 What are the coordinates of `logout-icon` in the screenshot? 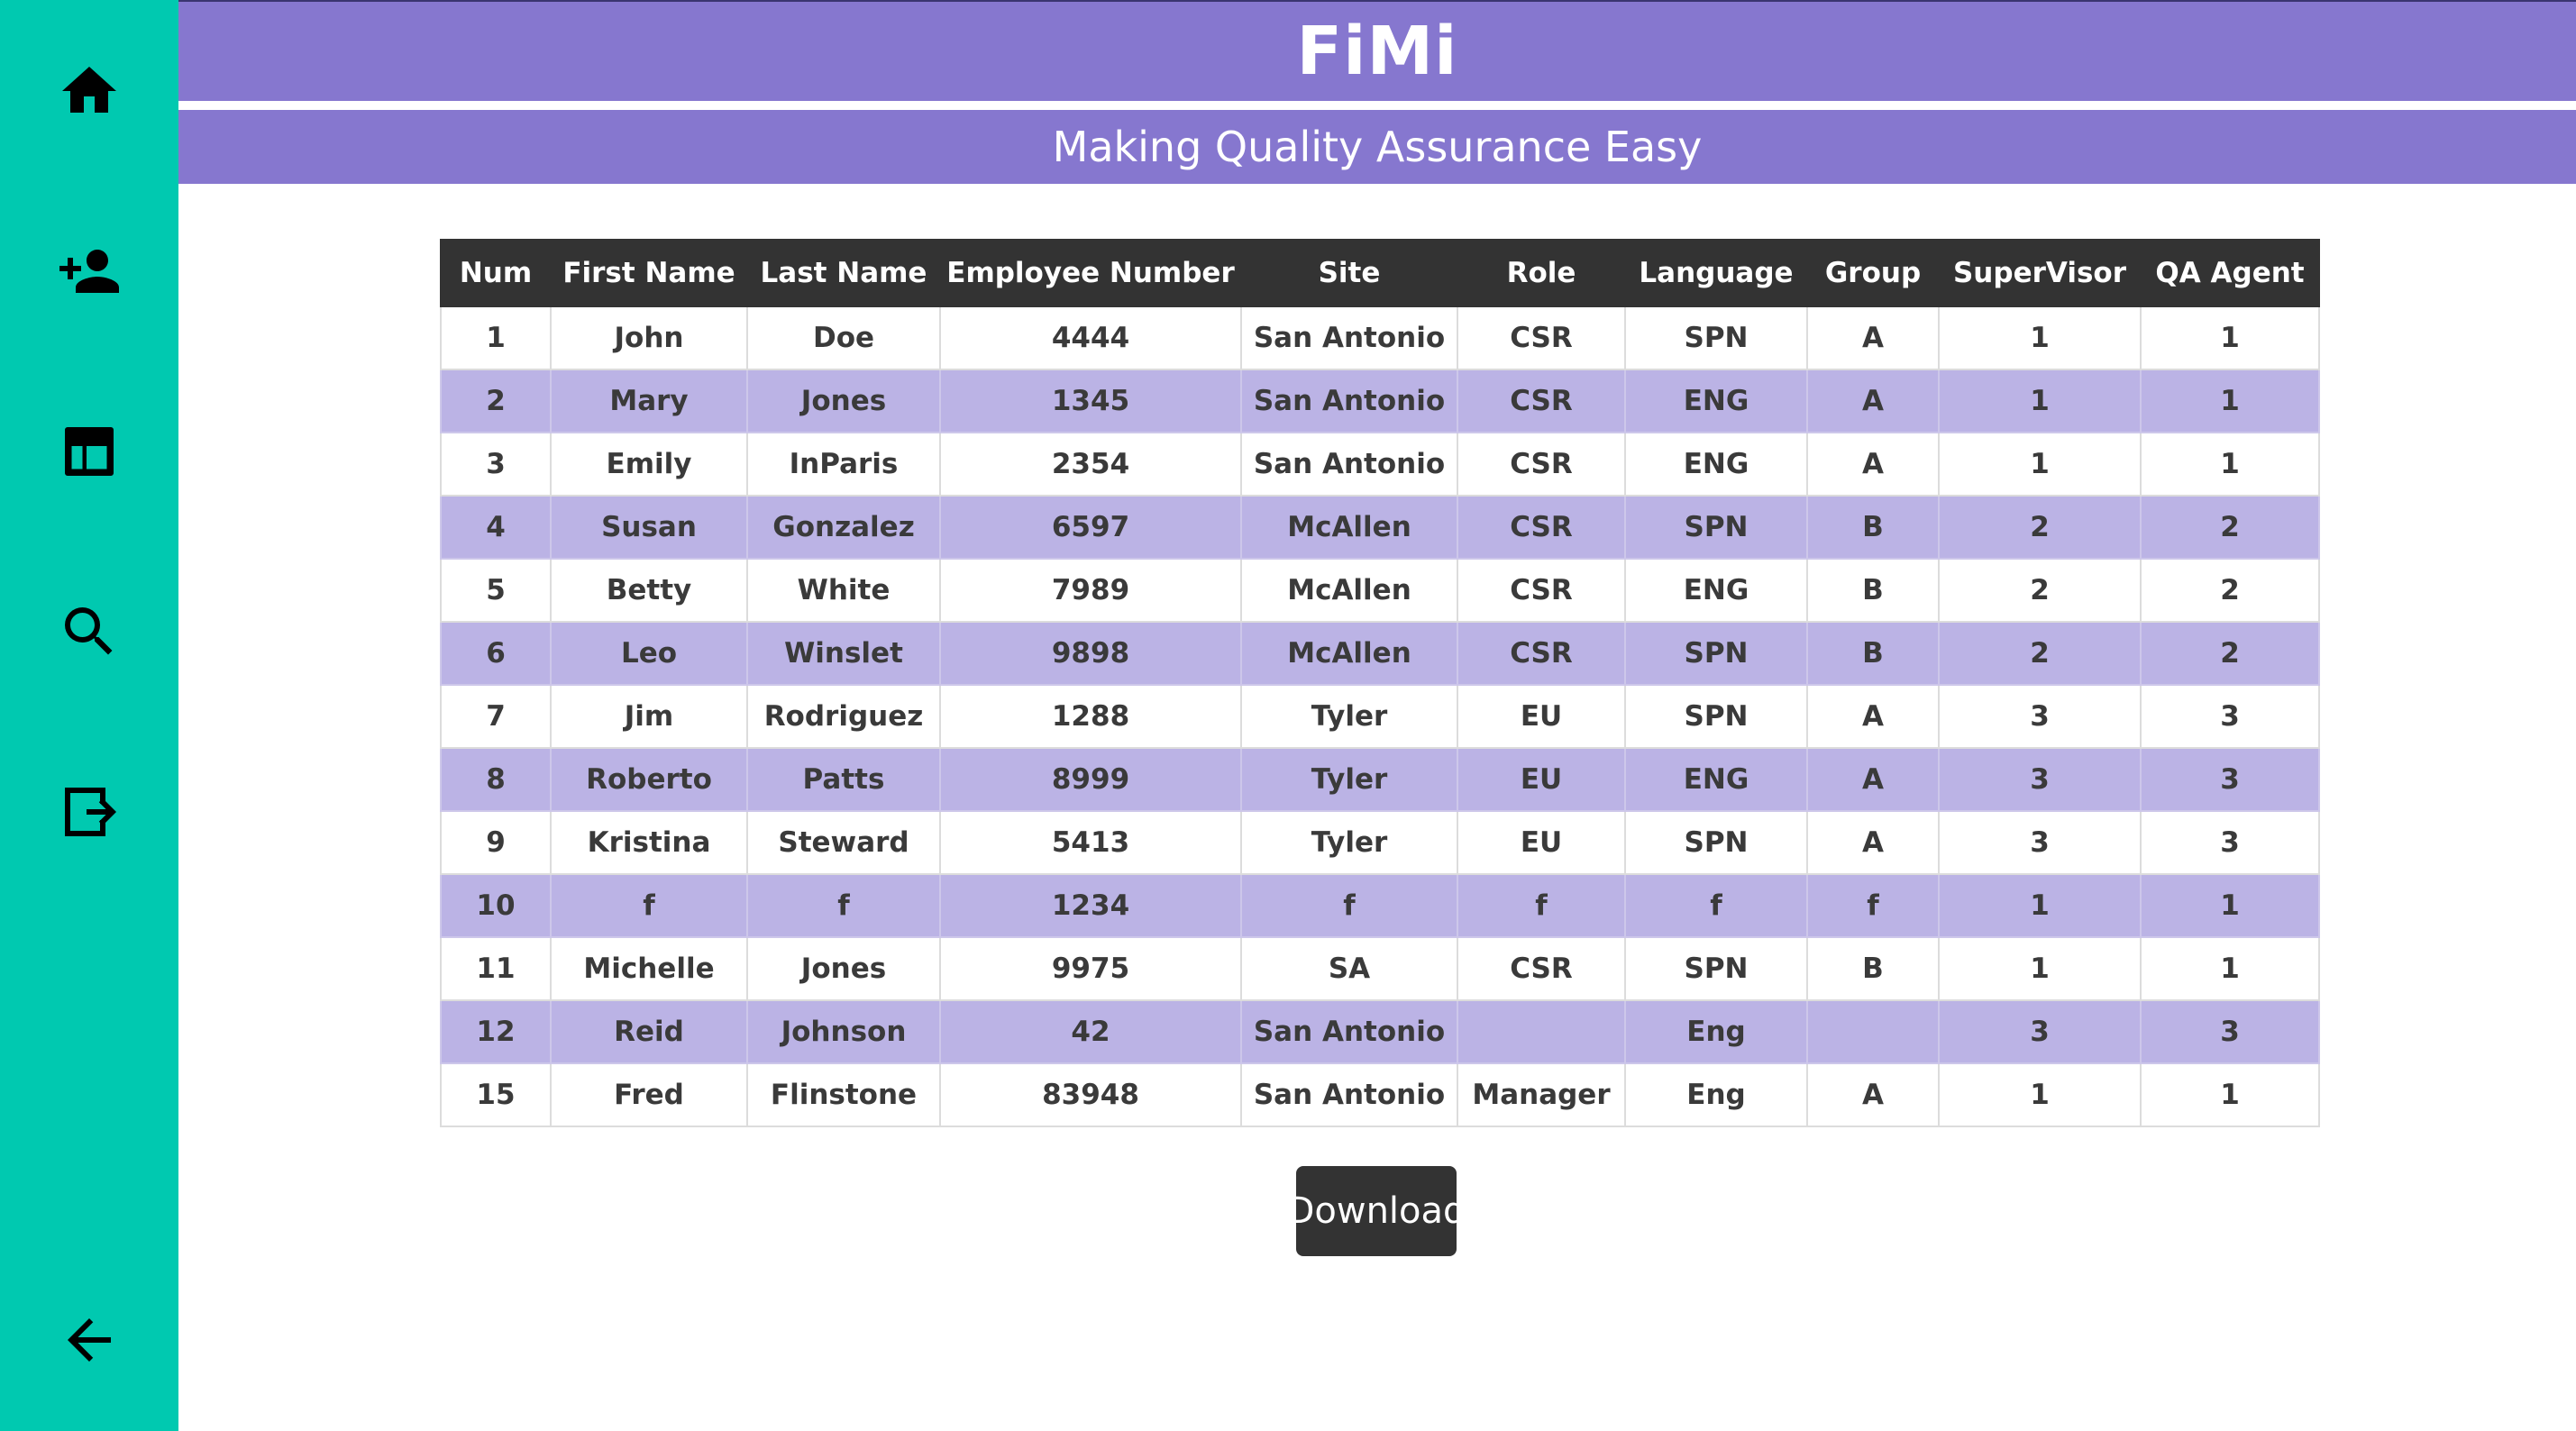 It's located at (90, 812).